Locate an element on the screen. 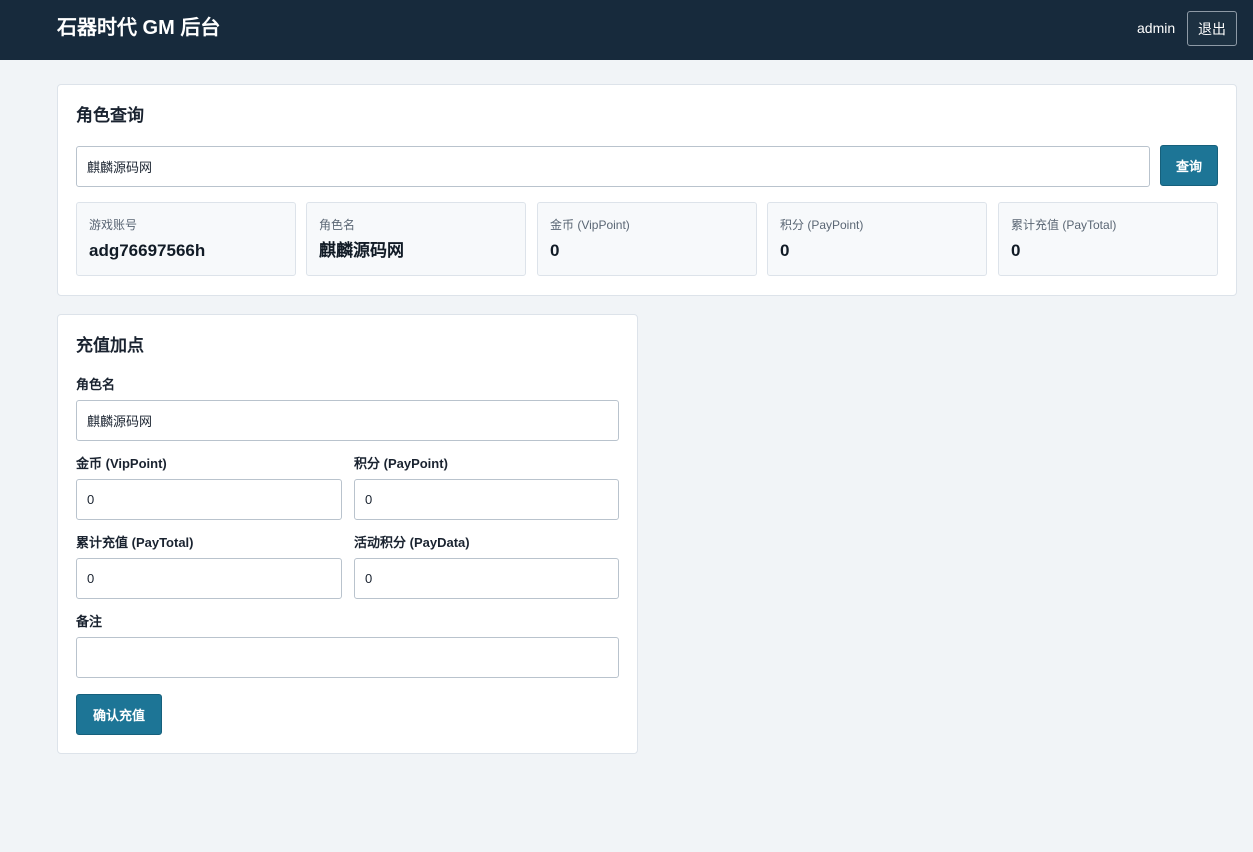 This screenshot has height=852, width=1253. paydata-input: 0 is located at coordinates (486, 578).